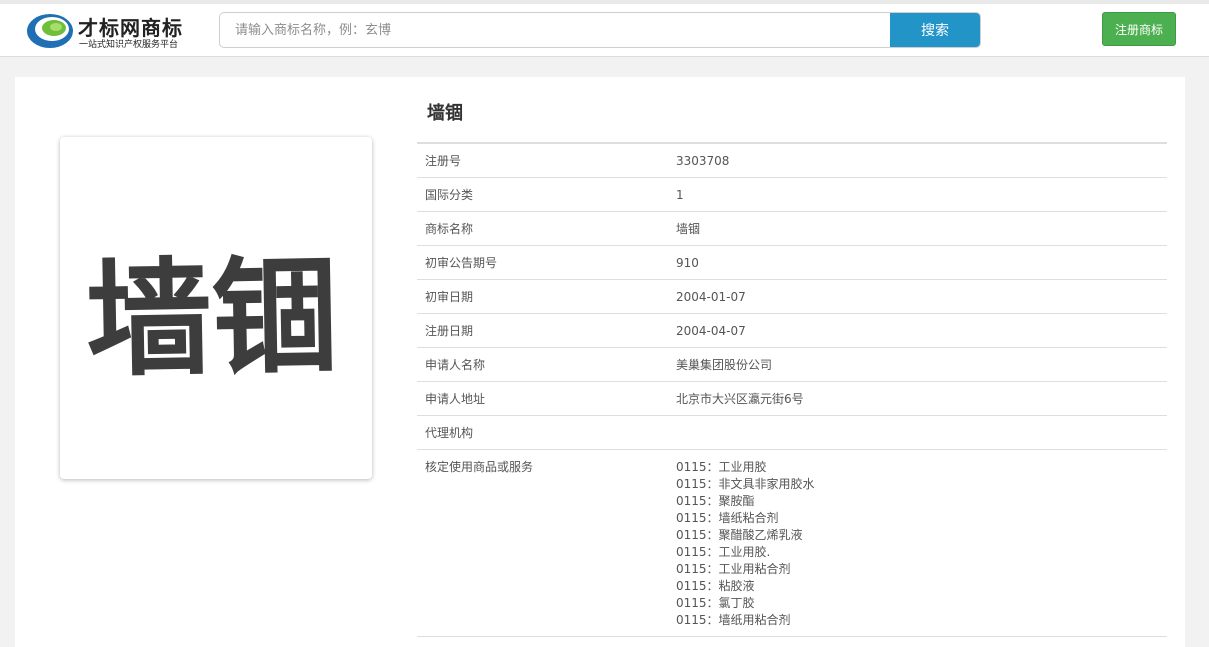  Describe the element at coordinates (449, 433) in the screenshot. I see `field-label: 代理机构` at that location.